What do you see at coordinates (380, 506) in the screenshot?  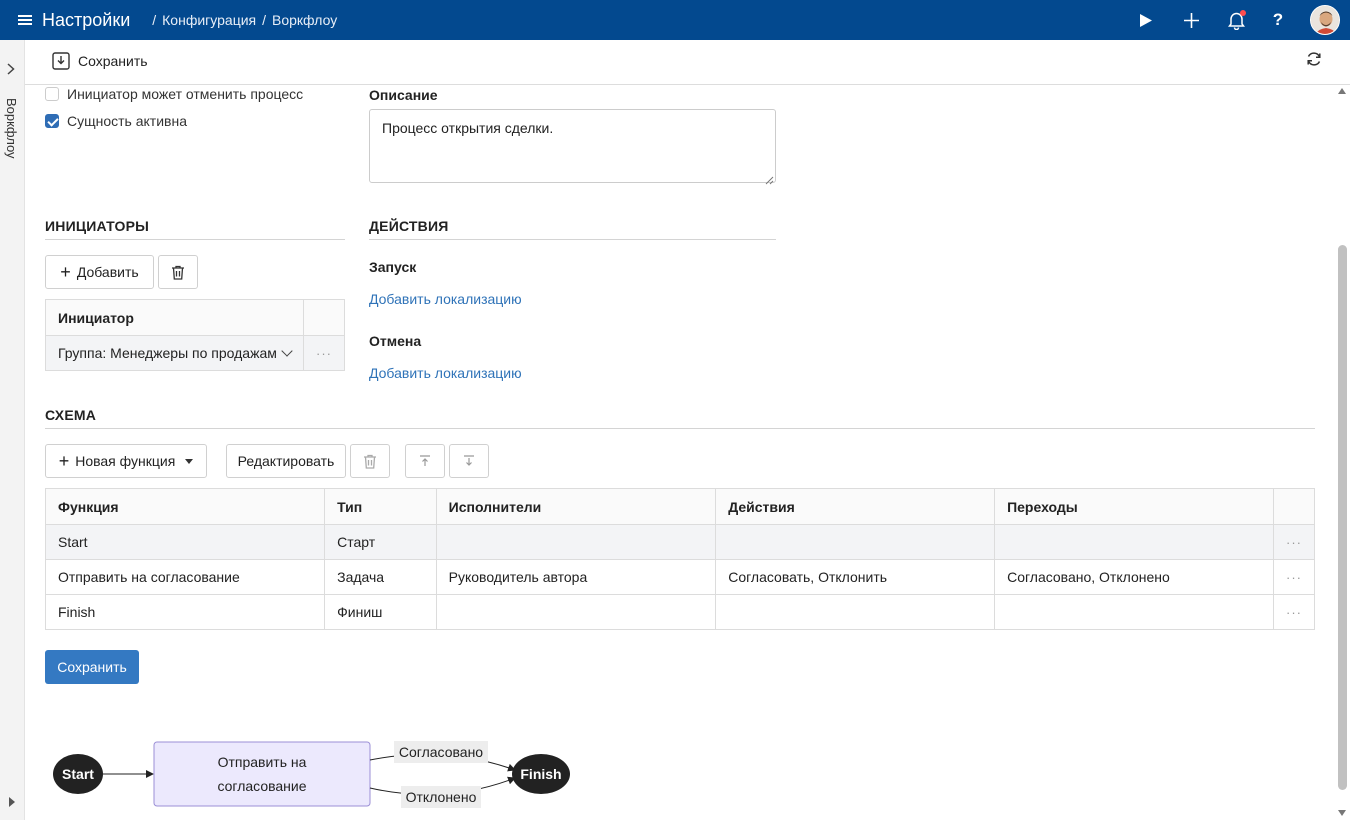 I see `column-header-type: Тип` at bounding box center [380, 506].